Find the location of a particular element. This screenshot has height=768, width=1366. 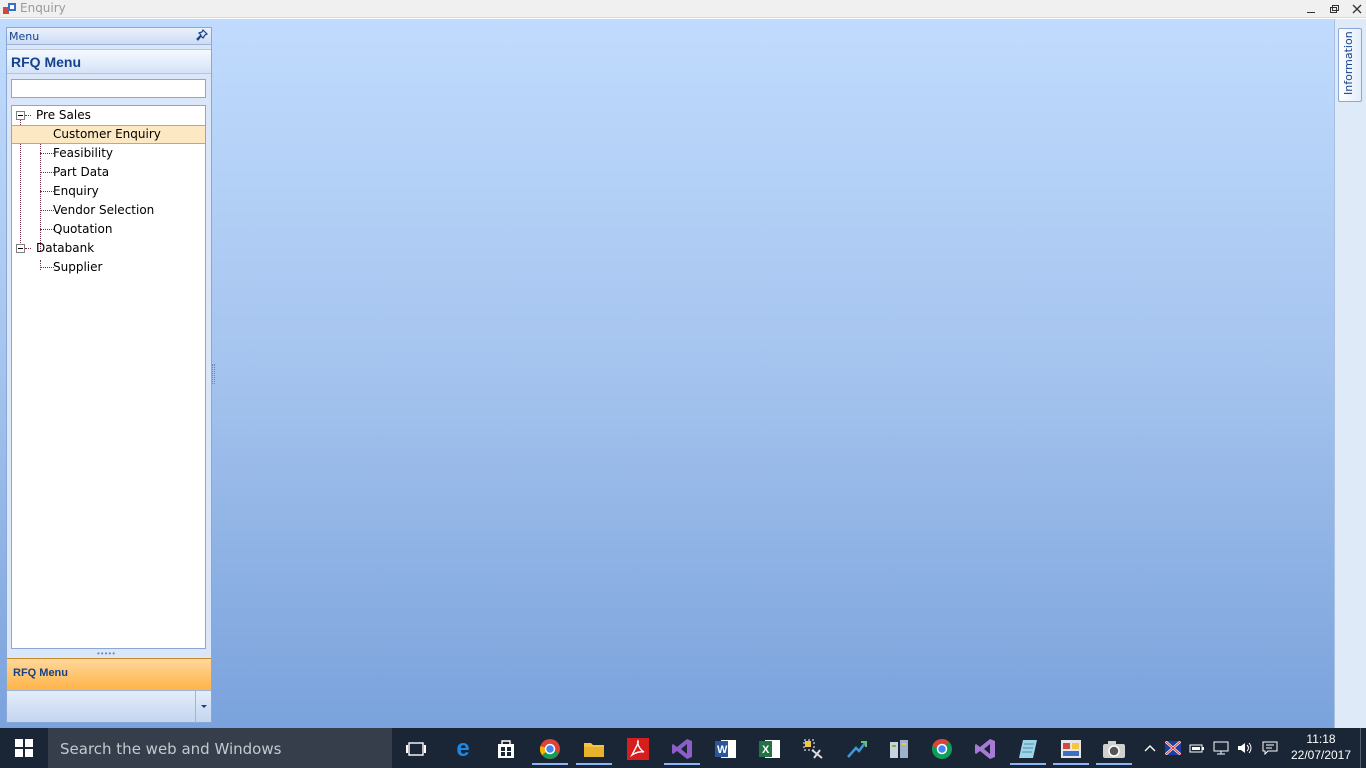

sharing-icon is located at coordinates (856, 749).